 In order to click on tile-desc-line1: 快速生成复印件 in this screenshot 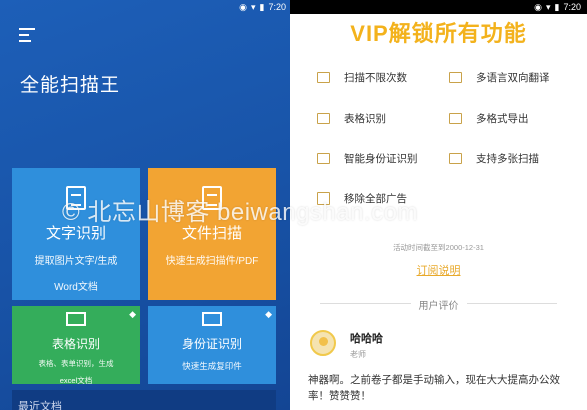, I will do `click(212, 366)`.